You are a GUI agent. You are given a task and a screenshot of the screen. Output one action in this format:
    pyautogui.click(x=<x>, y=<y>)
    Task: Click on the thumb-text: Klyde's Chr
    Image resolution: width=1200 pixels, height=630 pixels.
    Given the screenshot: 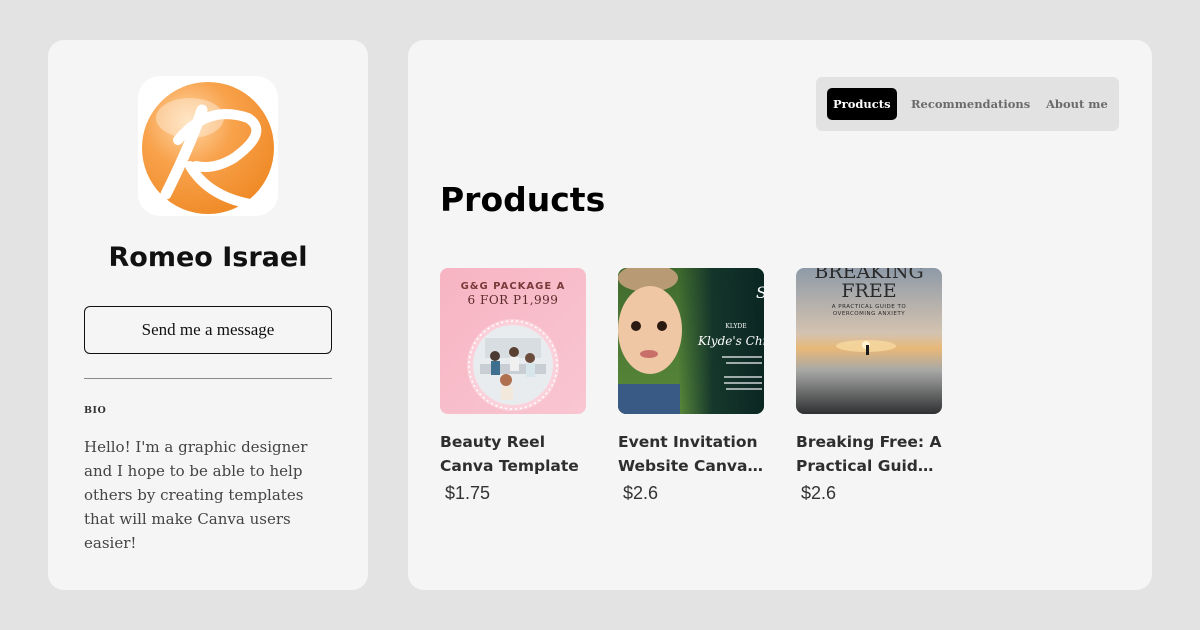 What is the action you would take?
    pyautogui.click(x=730, y=341)
    